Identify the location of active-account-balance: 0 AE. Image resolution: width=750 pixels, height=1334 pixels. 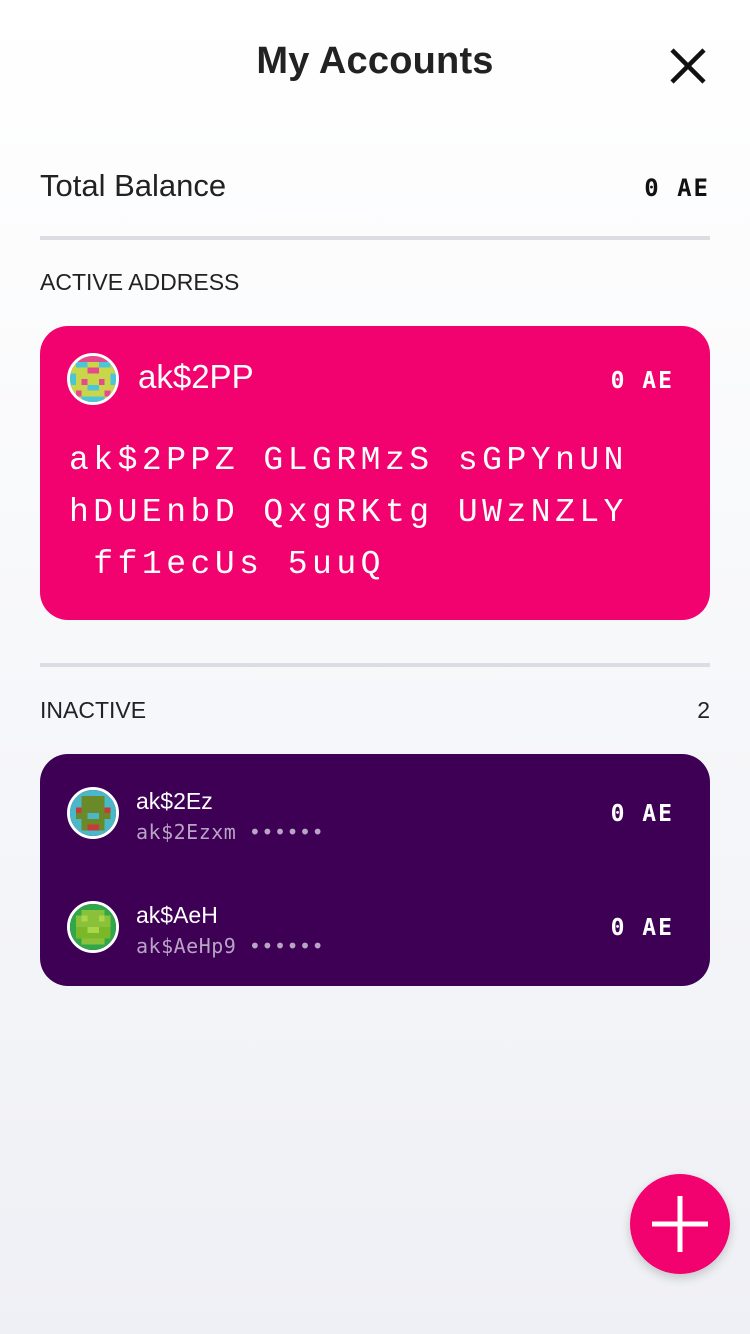
(642, 381).